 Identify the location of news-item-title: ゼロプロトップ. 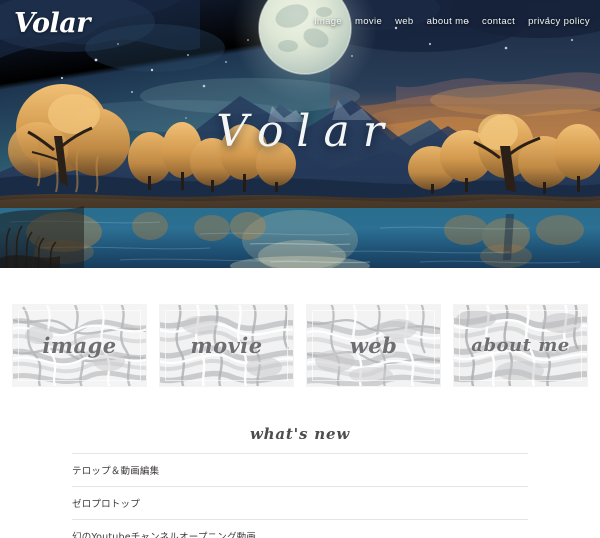
(106, 504).